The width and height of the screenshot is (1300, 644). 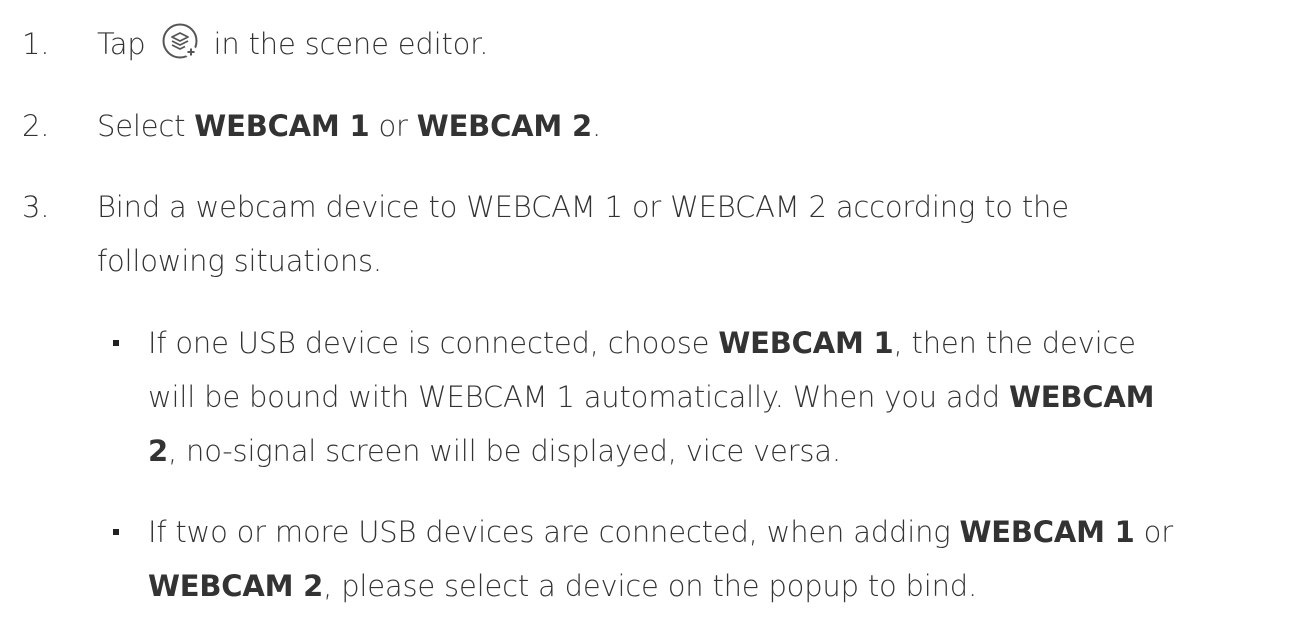 I want to click on webcam-2-label: WEBCAM 2, so click(x=504, y=126).